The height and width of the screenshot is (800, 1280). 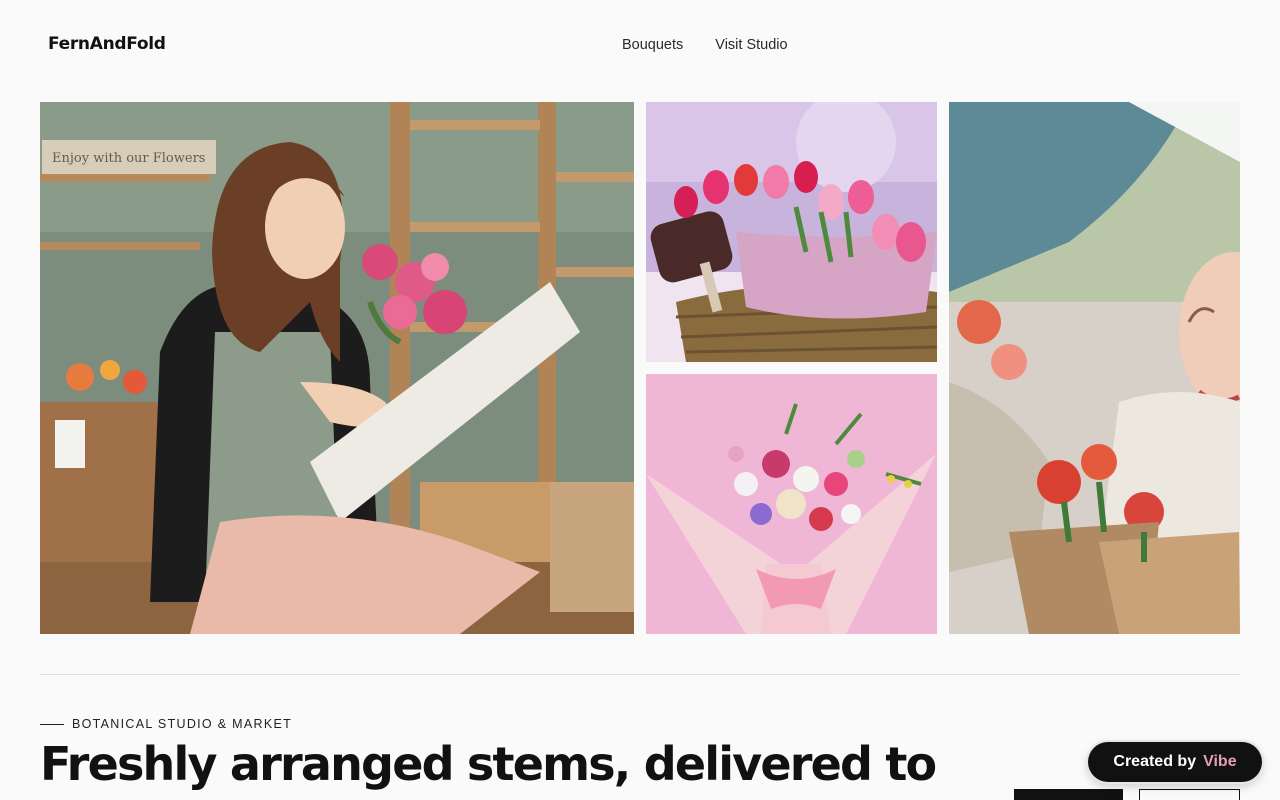 I want to click on hero-headline: Freshly arranged stems, delivered to, so click(x=488, y=764).